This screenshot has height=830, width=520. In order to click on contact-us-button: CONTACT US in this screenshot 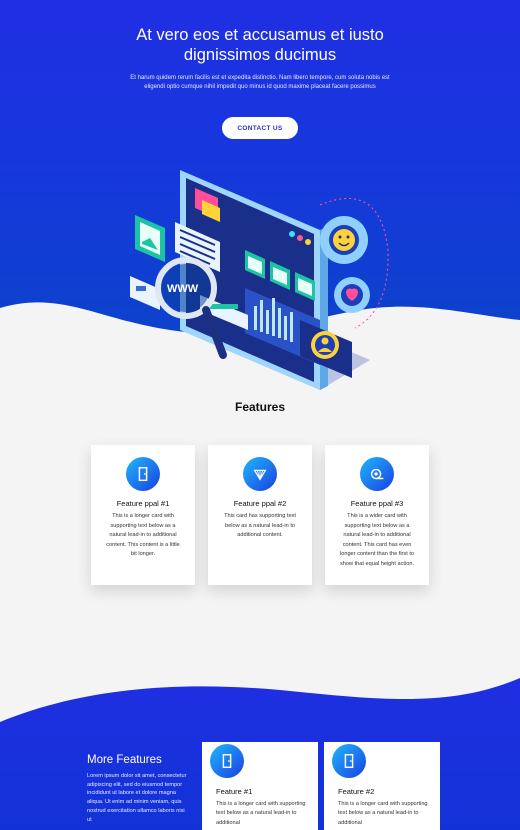, I will do `click(260, 128)`.